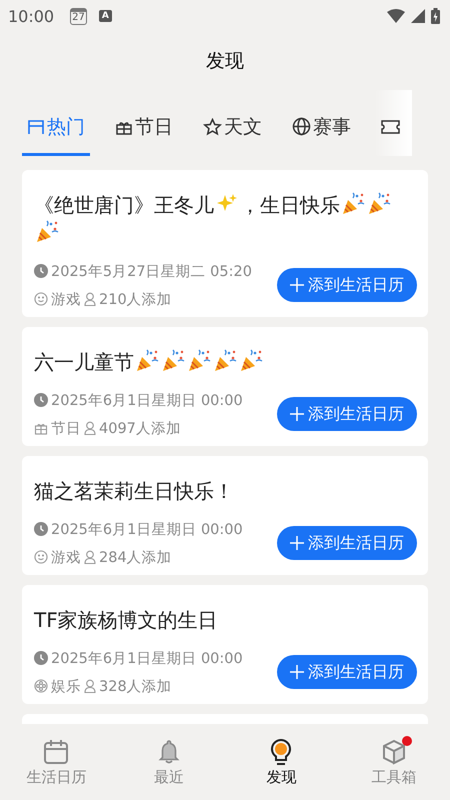 The height and width of the screenshot is (800, 450). I want to click on nav-label: 工具箱, so click(393, 777).